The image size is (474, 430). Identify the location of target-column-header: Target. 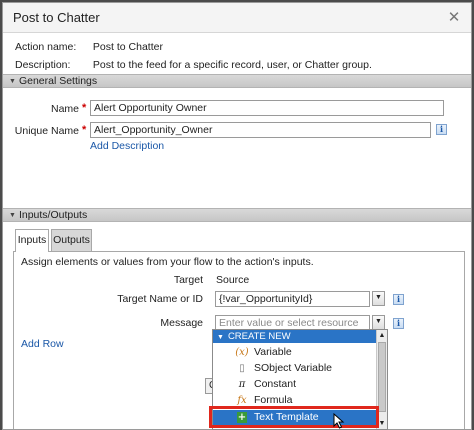
(188, 280).